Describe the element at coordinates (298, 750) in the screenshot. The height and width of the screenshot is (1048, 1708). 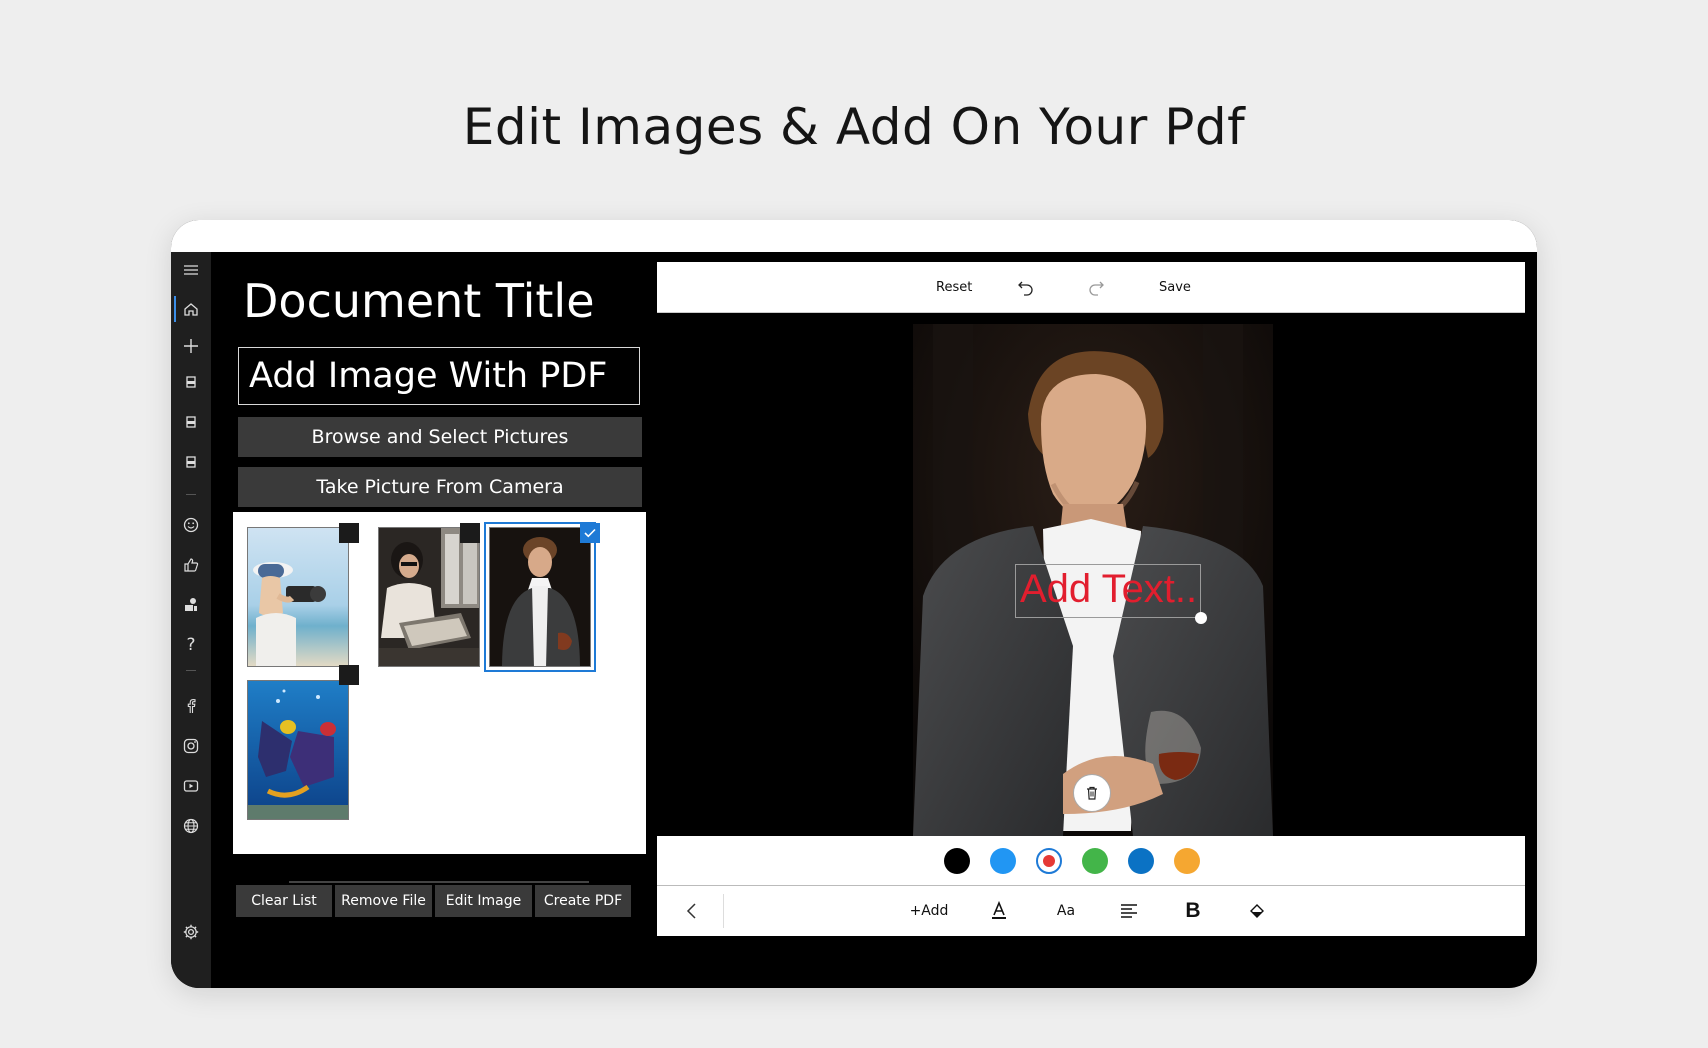
I see `photo-scuba-divers` at that location.